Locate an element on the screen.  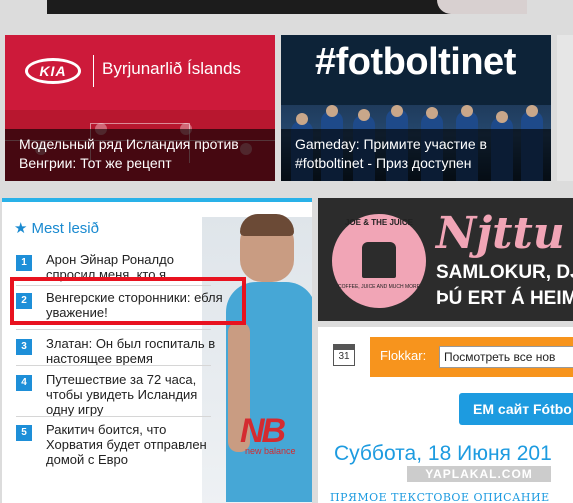
ad-subline: SAMLOKUR, DJÚS is located at coordinates (504, 272).